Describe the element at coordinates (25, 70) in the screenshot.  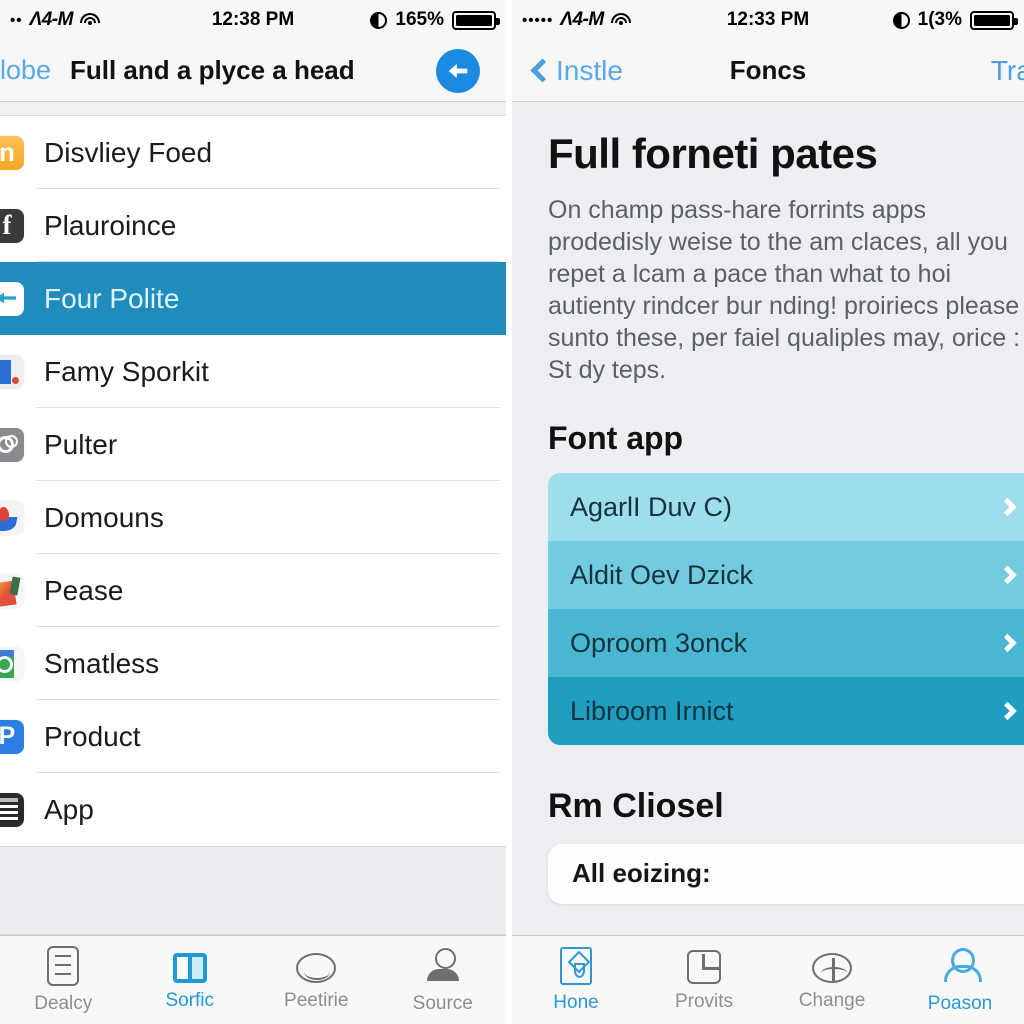
I see `nav-left-label: lobe` at that location.